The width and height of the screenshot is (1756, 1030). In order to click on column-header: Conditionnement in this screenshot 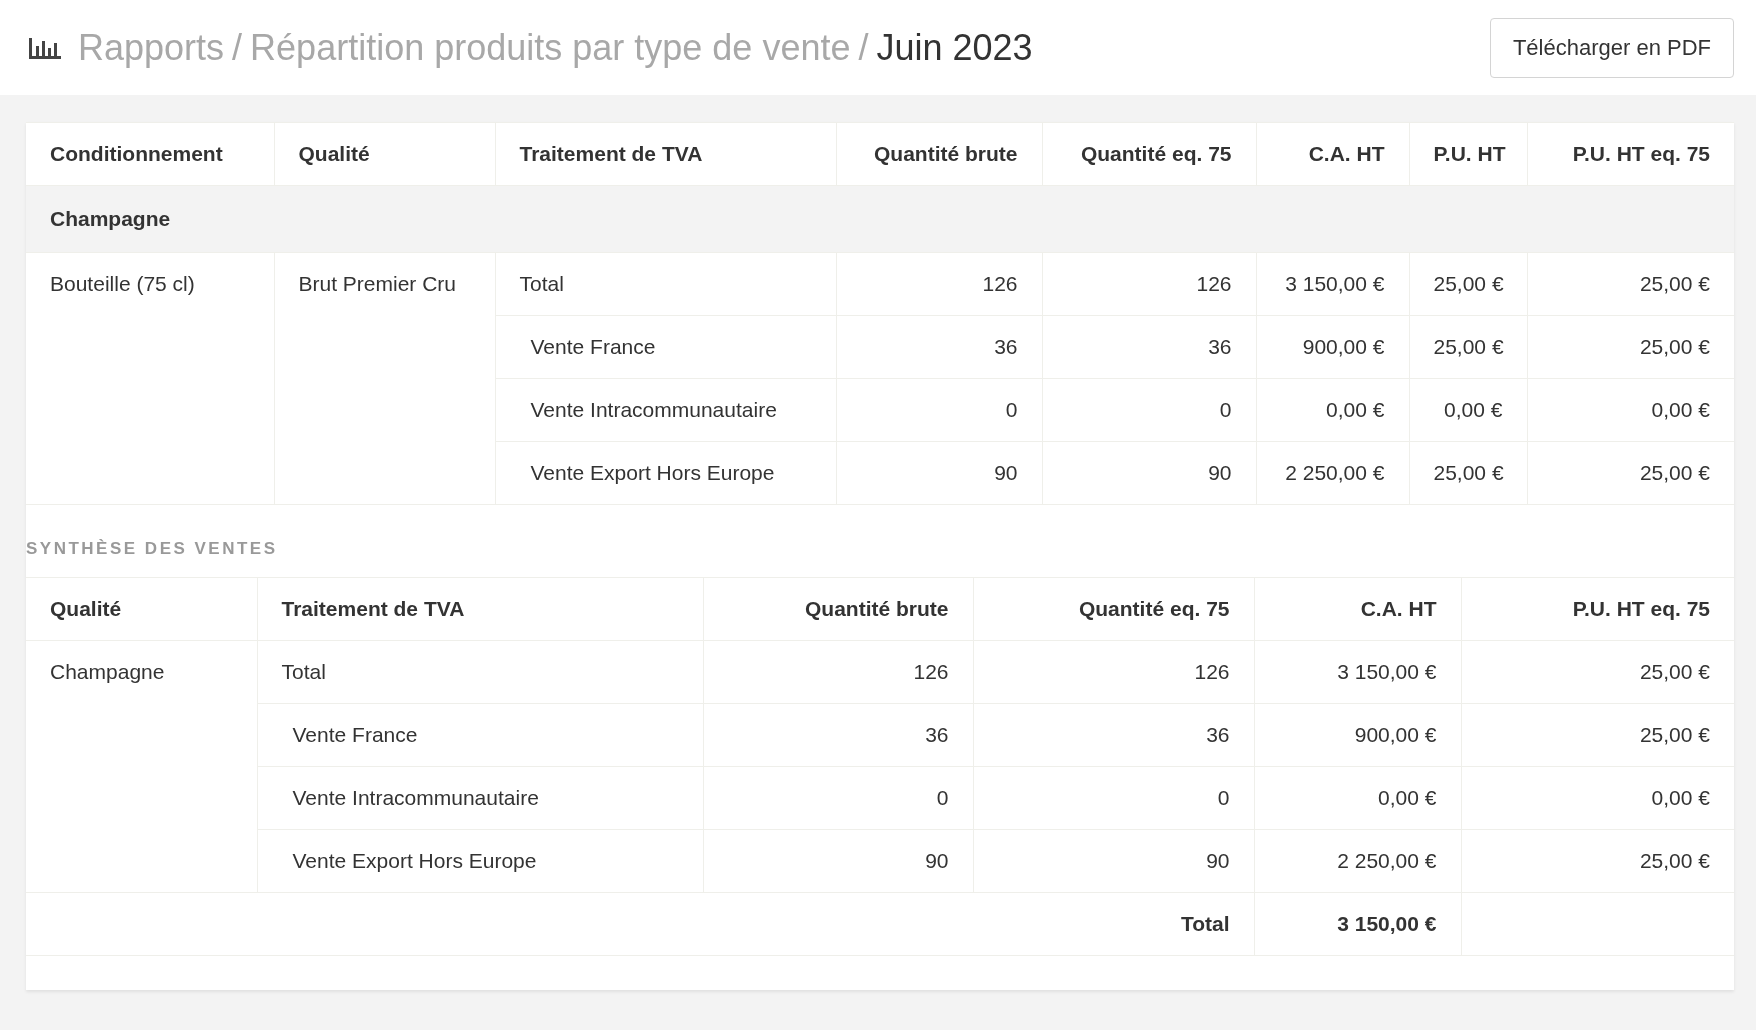, I will do `click(150, 154)`.